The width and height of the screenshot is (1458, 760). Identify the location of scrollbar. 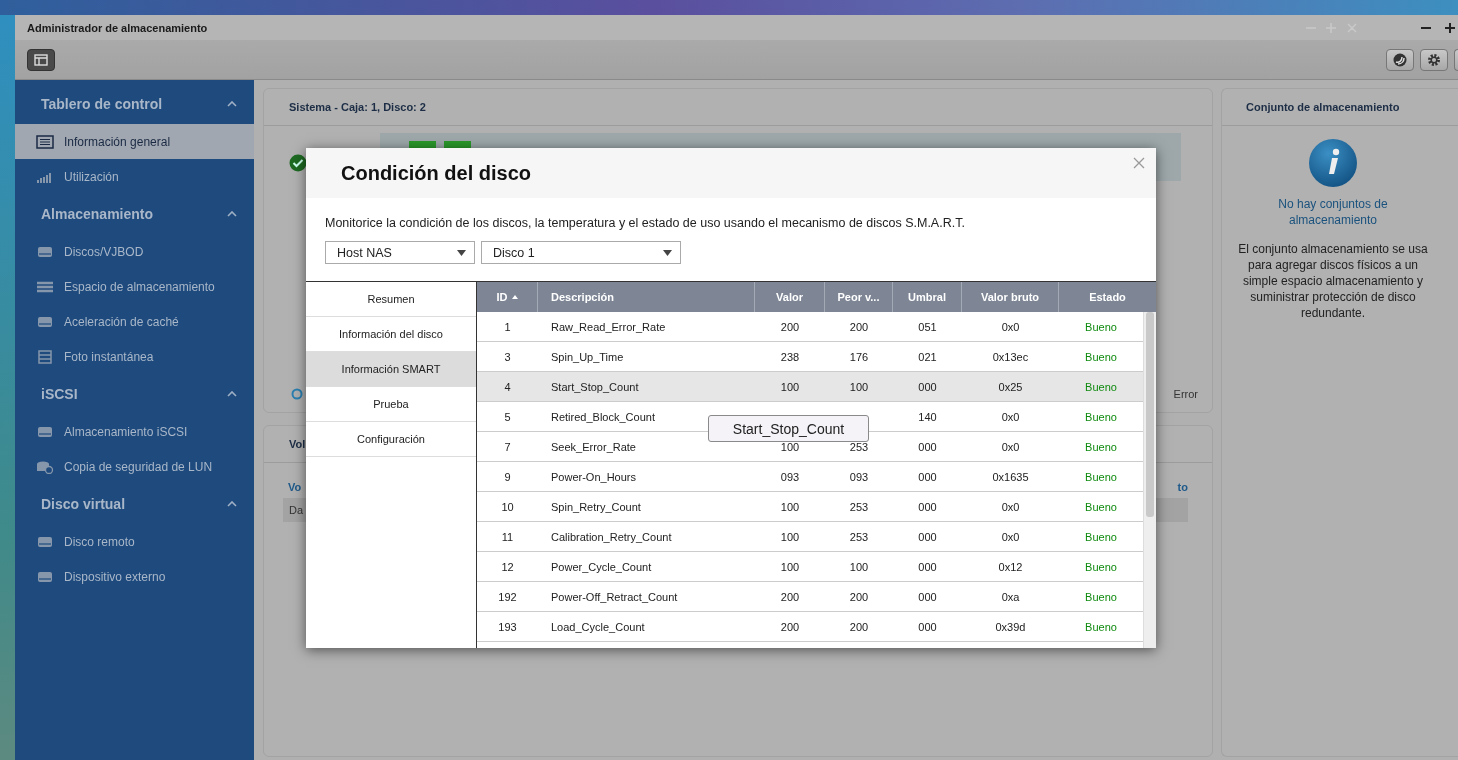
(1149, 480).